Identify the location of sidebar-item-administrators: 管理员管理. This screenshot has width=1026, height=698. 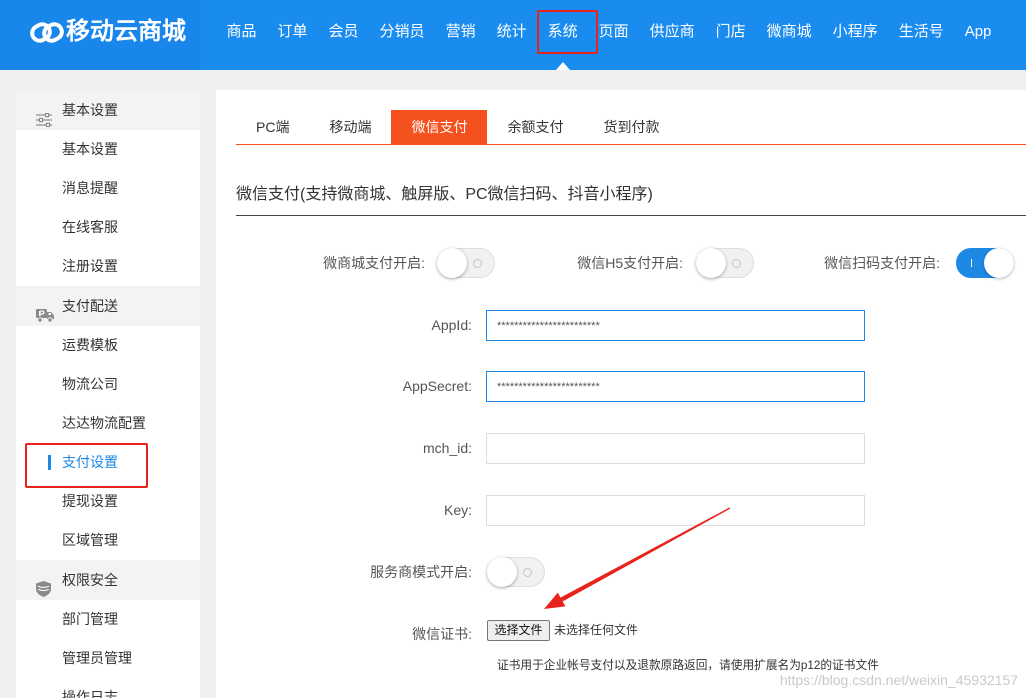
(108, 658).